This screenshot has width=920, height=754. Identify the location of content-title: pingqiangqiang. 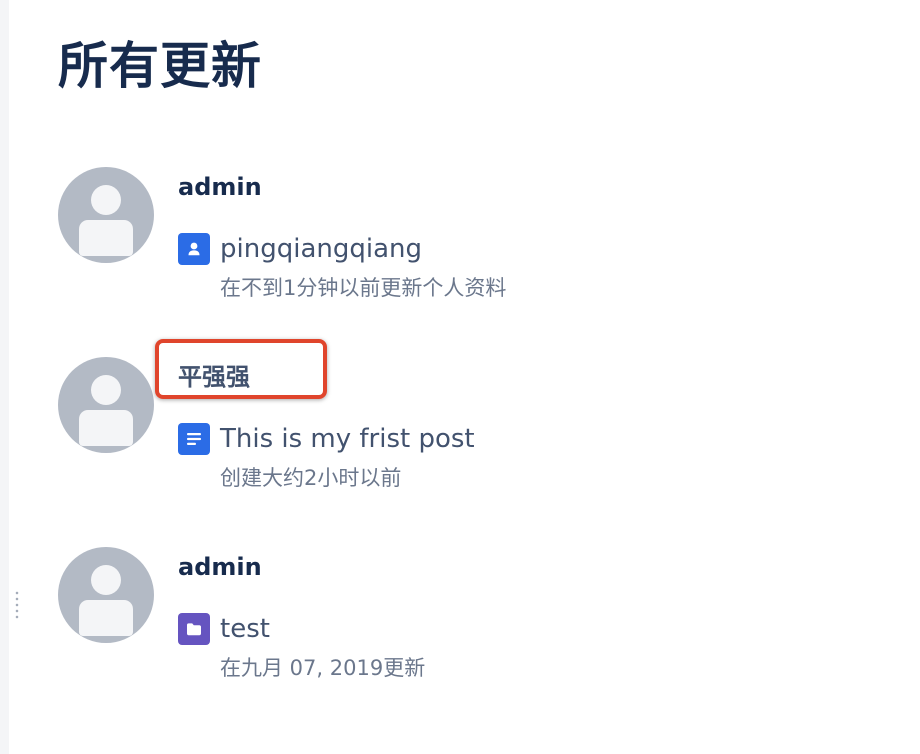
(321, 249).